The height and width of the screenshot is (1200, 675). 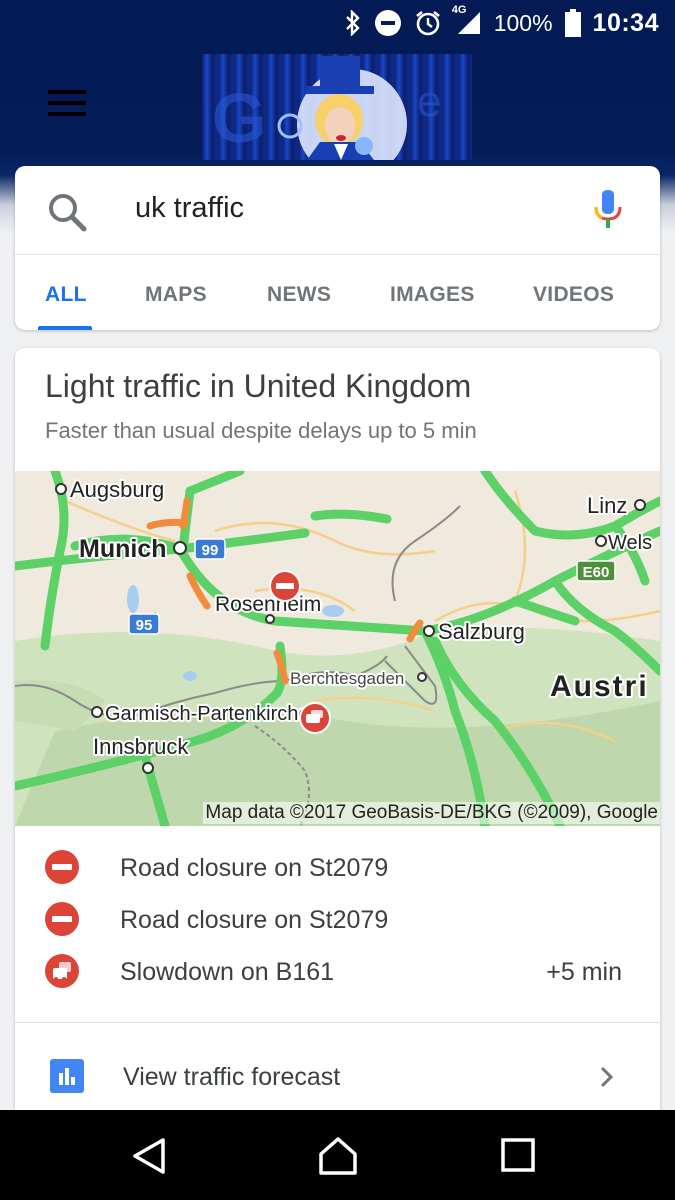 What do you see at coordinates (596, 572) in the screenshot?
I see `road-shield-e60: E60` at bounding box center [596, 572].